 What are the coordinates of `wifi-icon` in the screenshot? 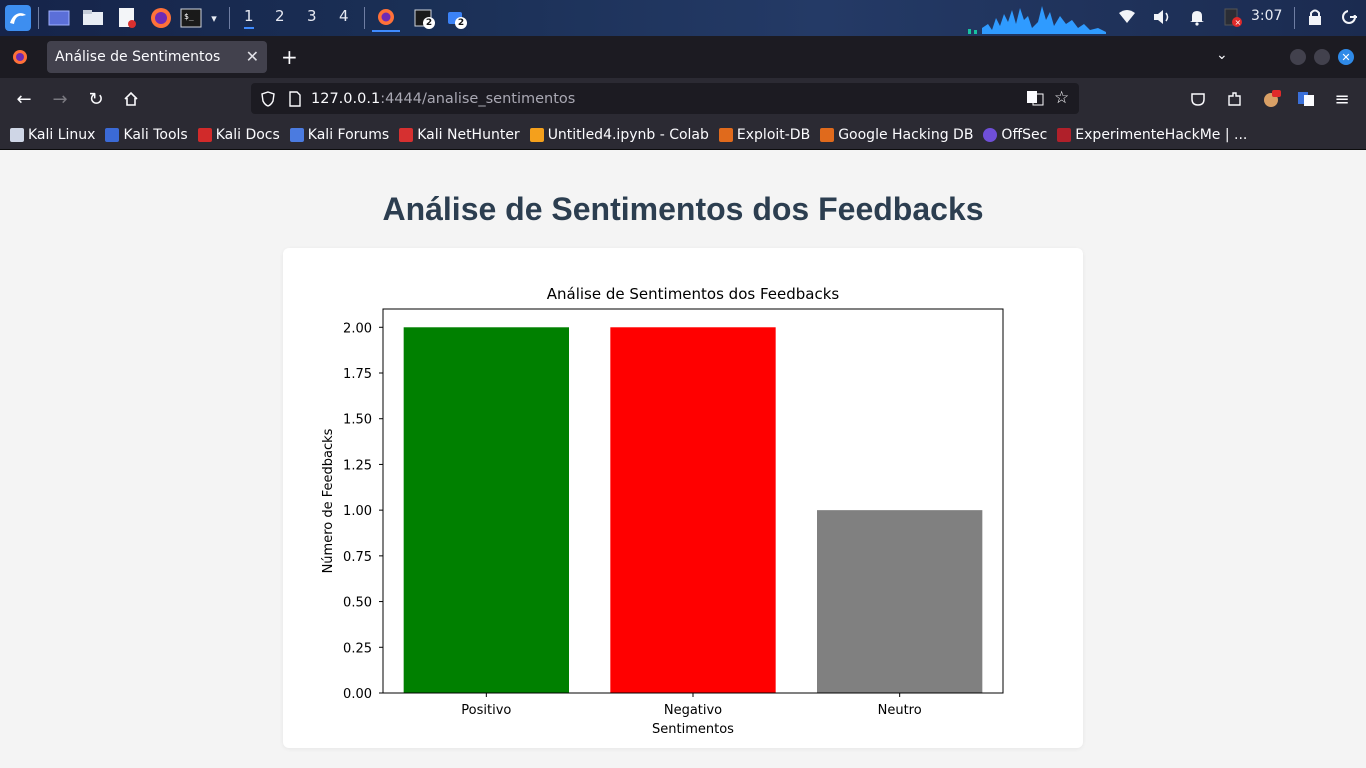 It's located at (1127, 19).